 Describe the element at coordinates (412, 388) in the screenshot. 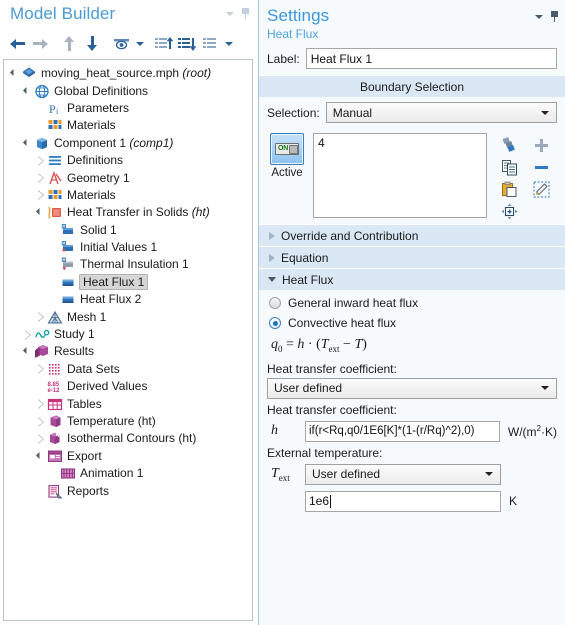

I see `htc-mode-dropdown: User defined` at that location.